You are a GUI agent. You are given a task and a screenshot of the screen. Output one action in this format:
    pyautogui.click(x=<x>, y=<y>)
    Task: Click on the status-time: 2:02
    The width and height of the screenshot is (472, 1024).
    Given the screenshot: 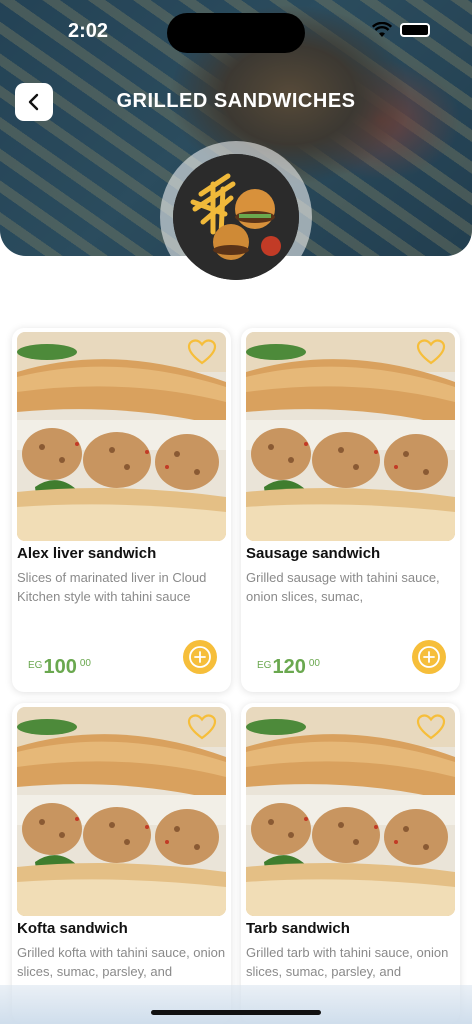 What is the action you would take?
    pyautogui.click(x=88, y=31)
    